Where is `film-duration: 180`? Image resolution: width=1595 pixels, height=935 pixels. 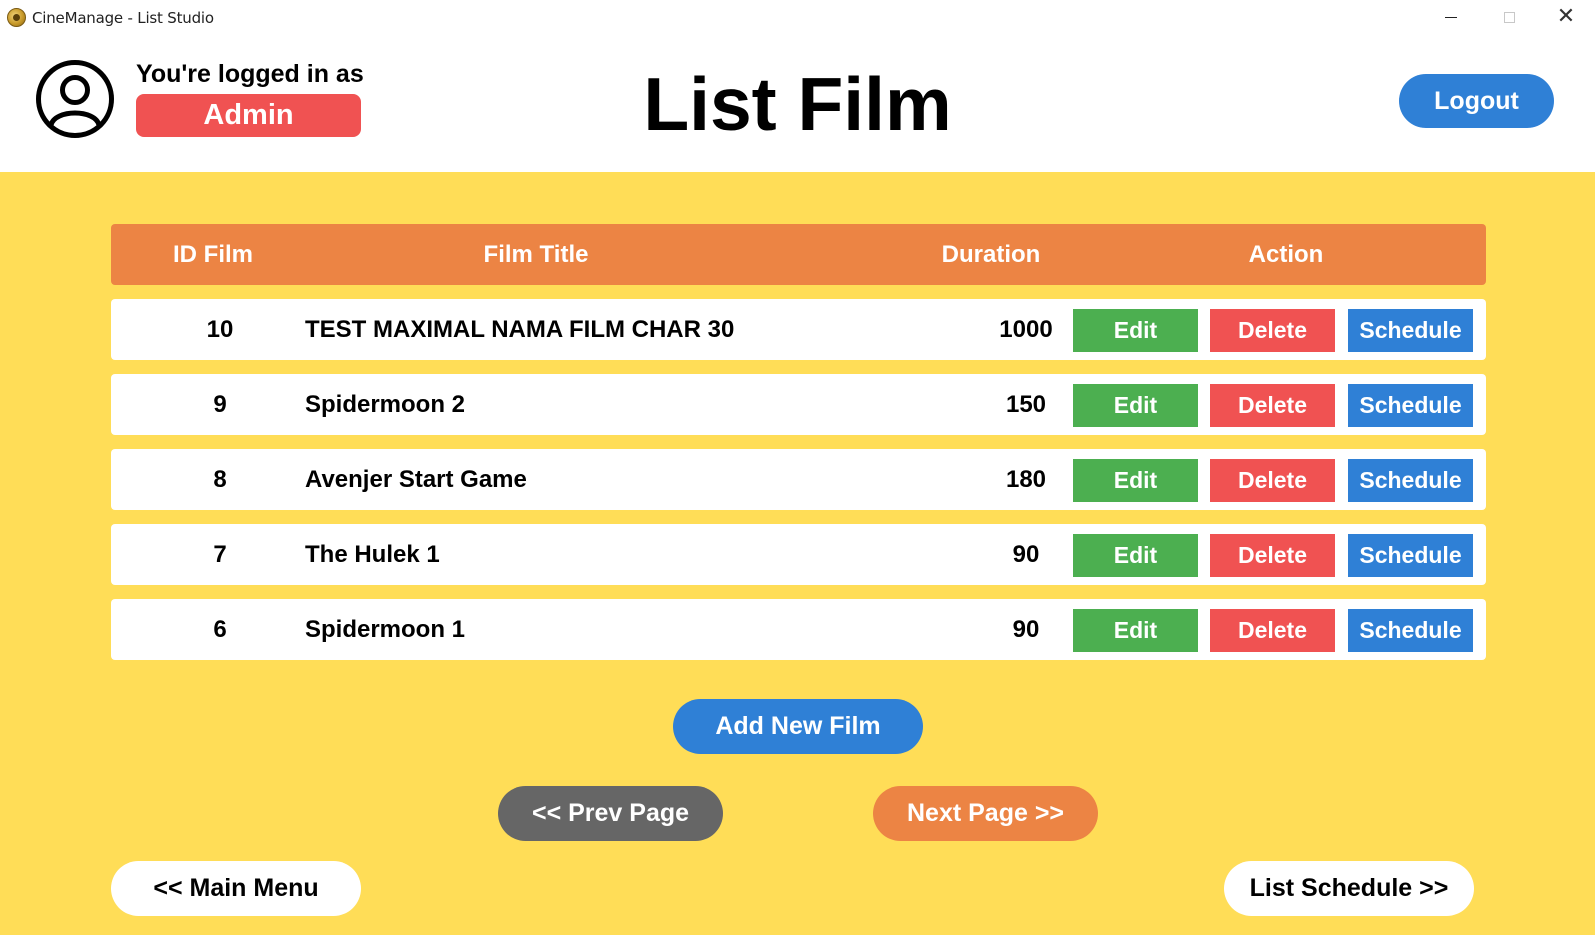 film-duration: 180 is located at coordinates (1026, 479).